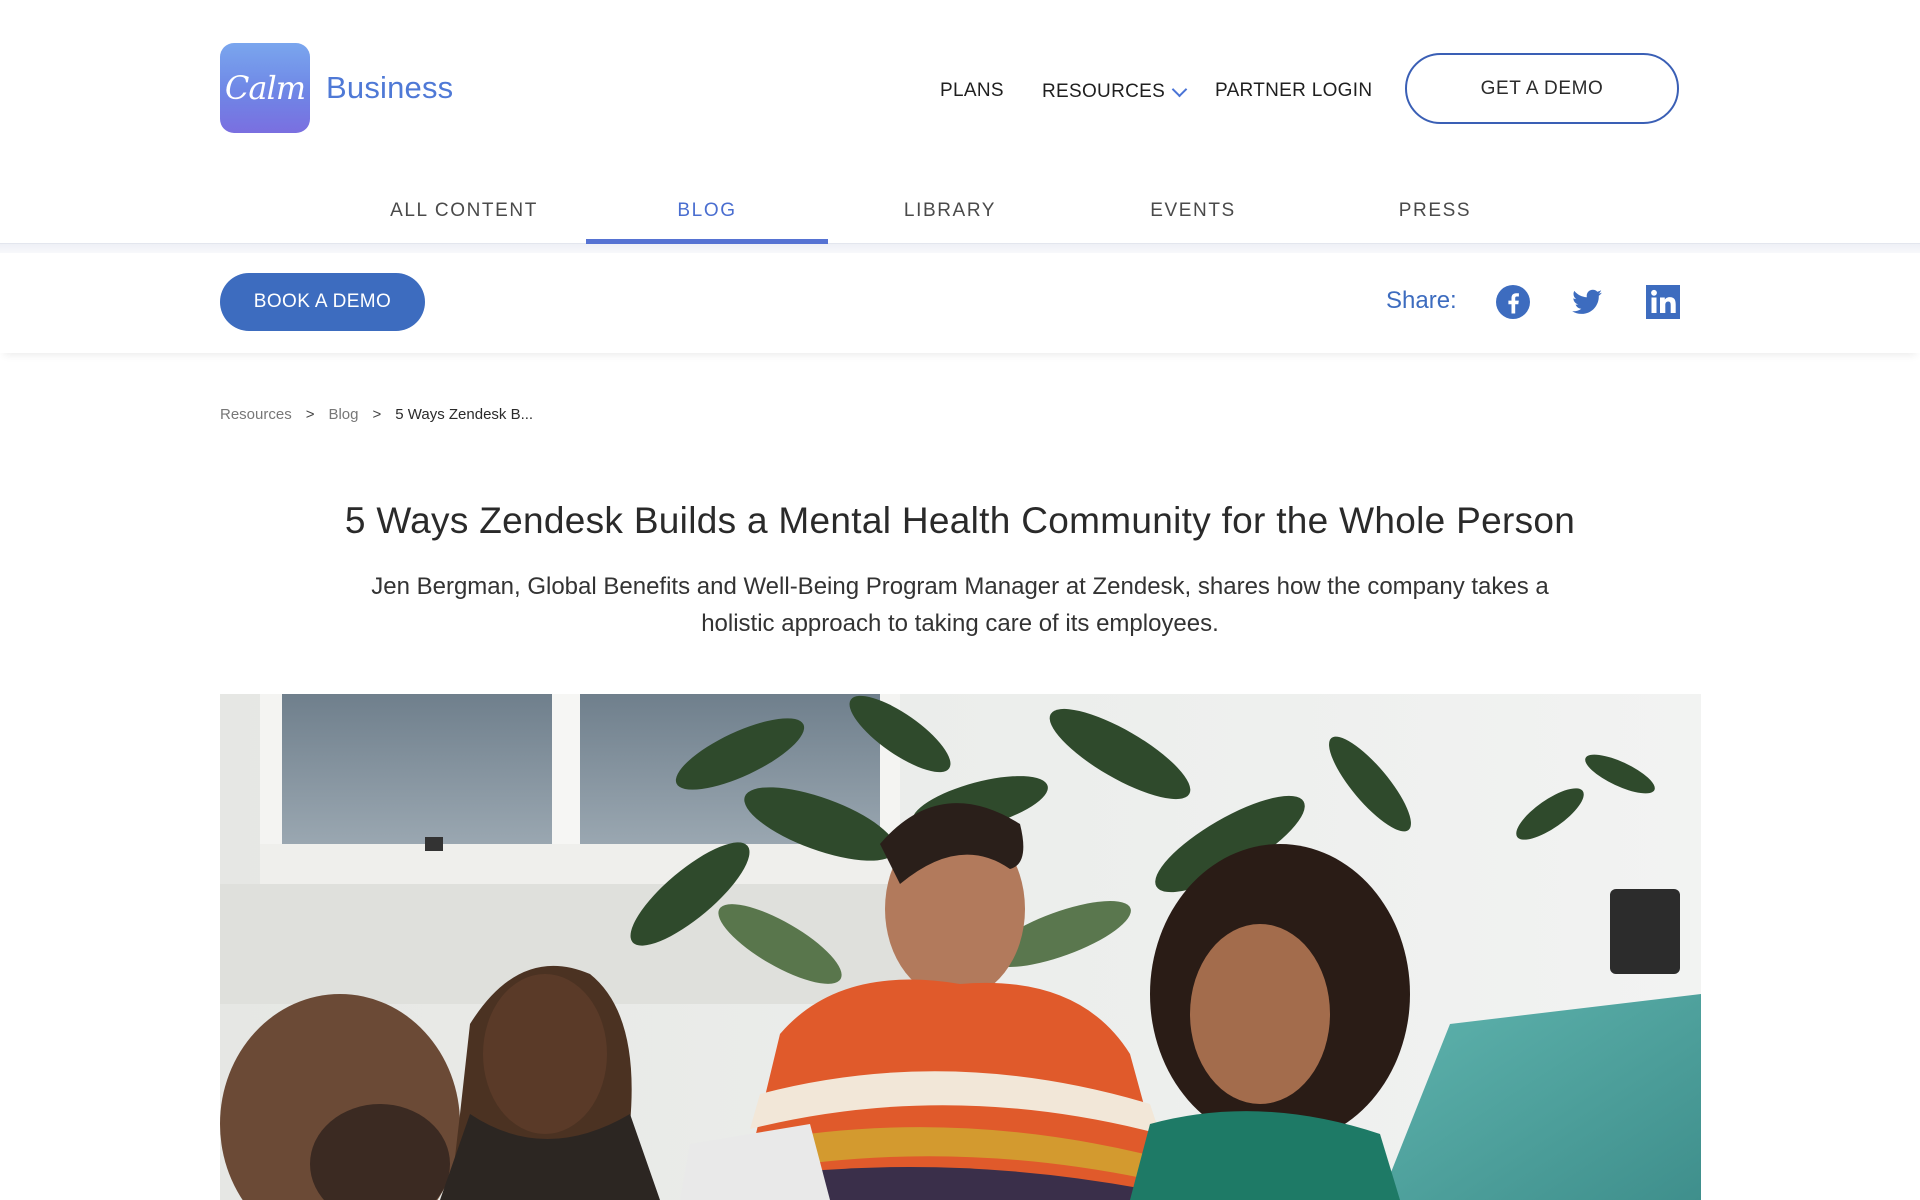  Describe the element at coordinates (1104, 91) in the screenshot. I see `nav-resources-label: RESOURCES` at that location.